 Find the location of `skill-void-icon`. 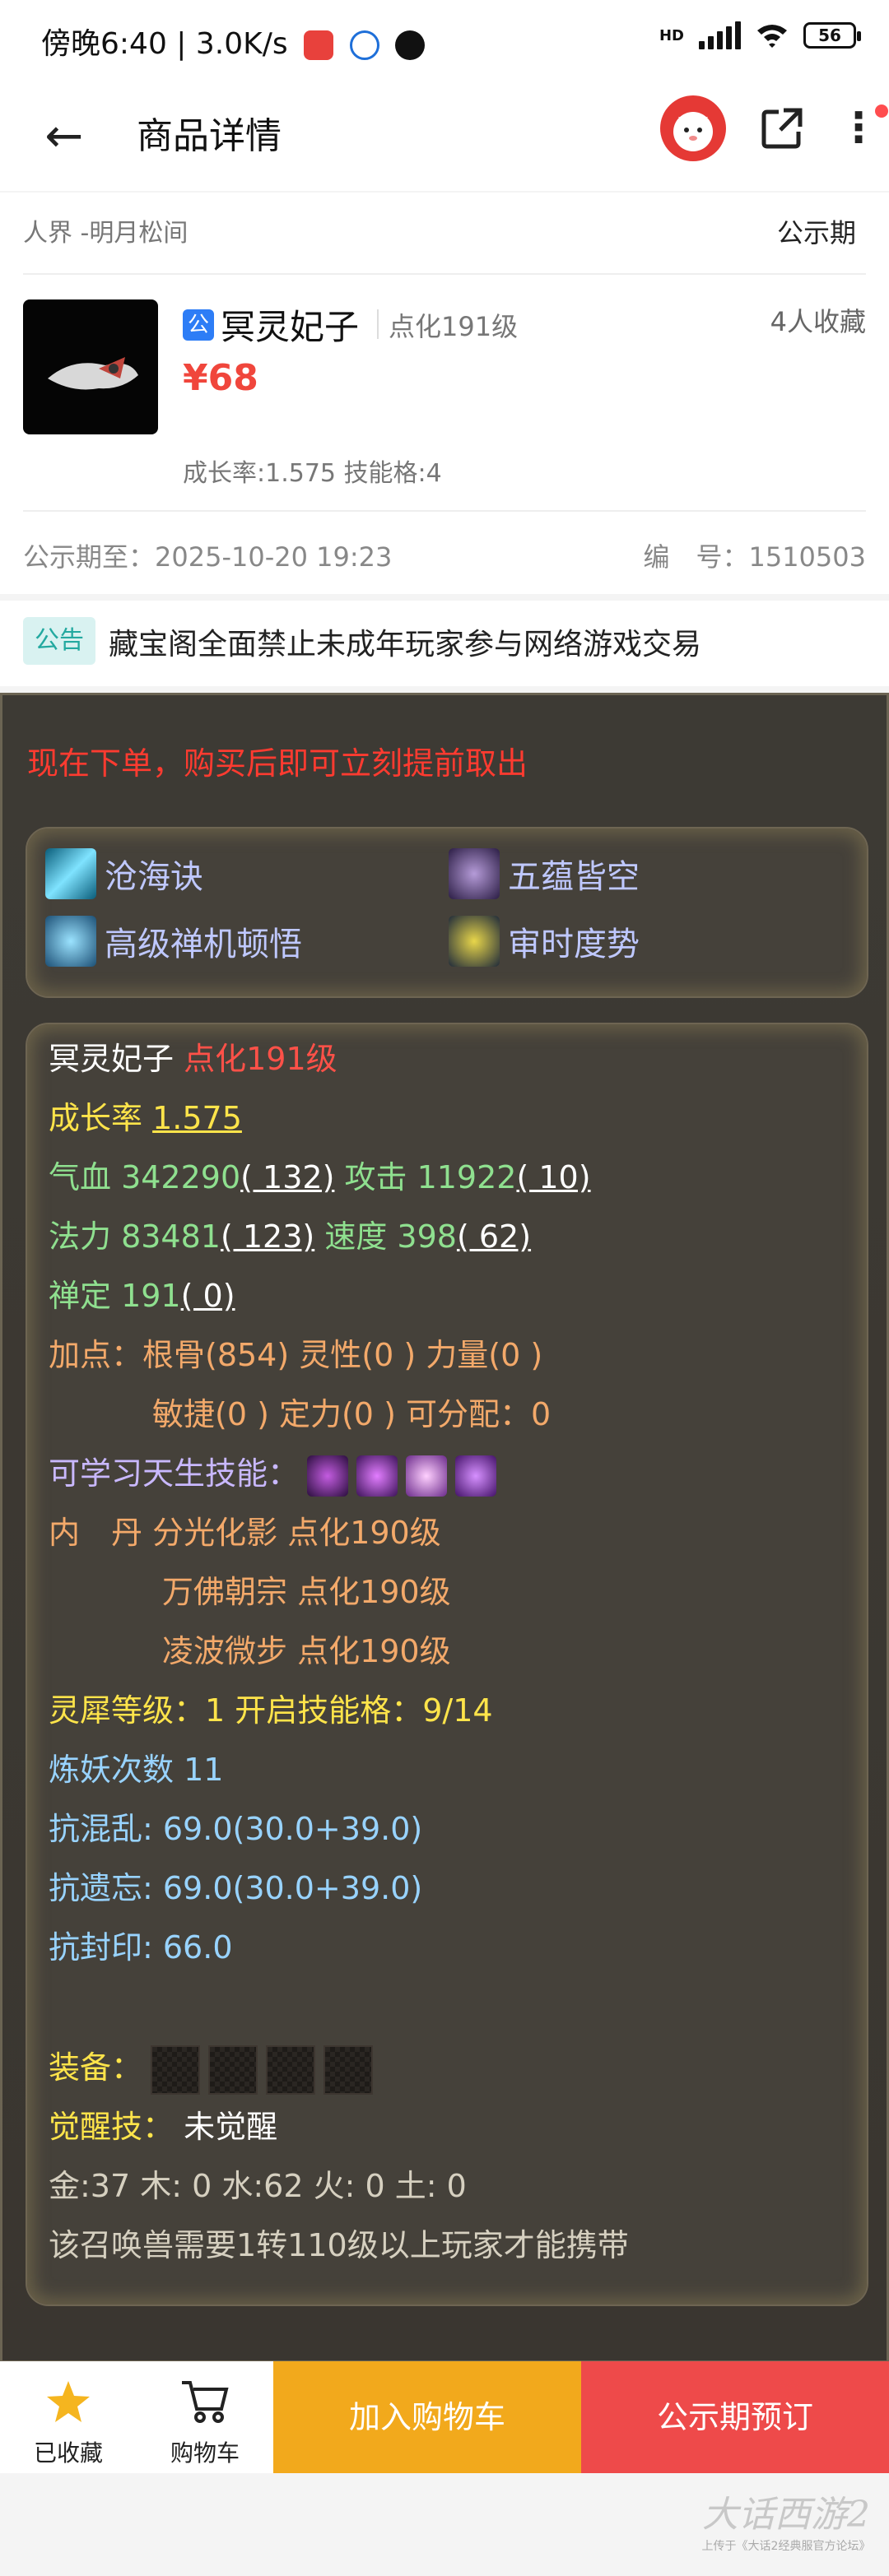

skill-void-icon is located at coordinates (475, 873).